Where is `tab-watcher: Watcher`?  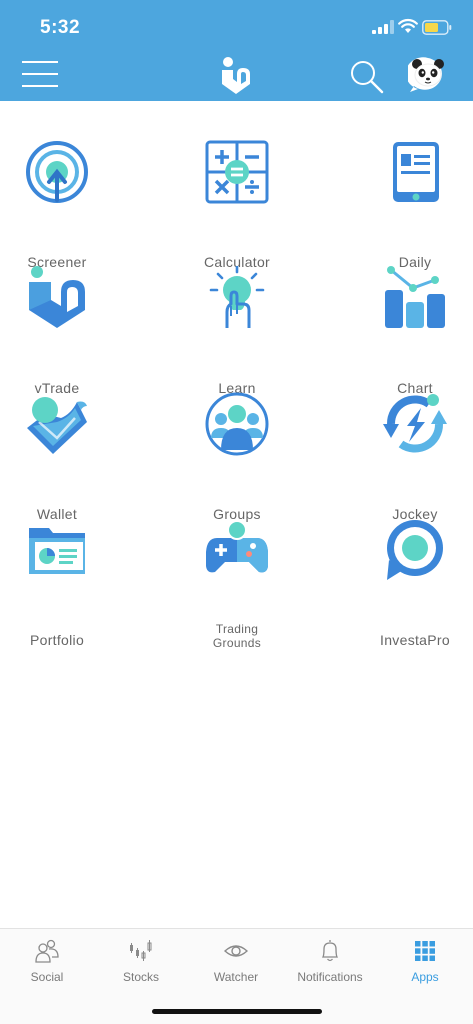 tab-watcher: Watcher is located at coordinates (236, 961).